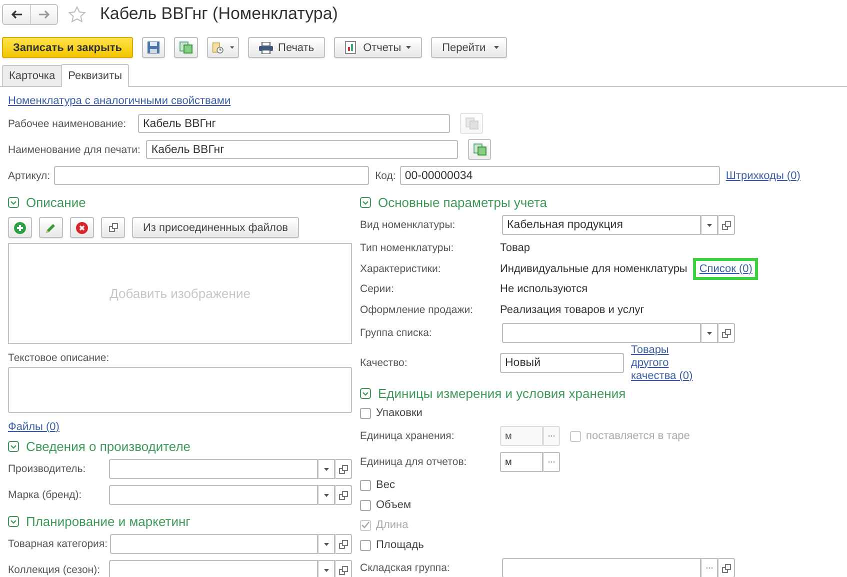 Image resolution: width=847 pixels, height=577 pixels. I want to click on barcodes-link: Штрихкоды (0), so click(763, 176).